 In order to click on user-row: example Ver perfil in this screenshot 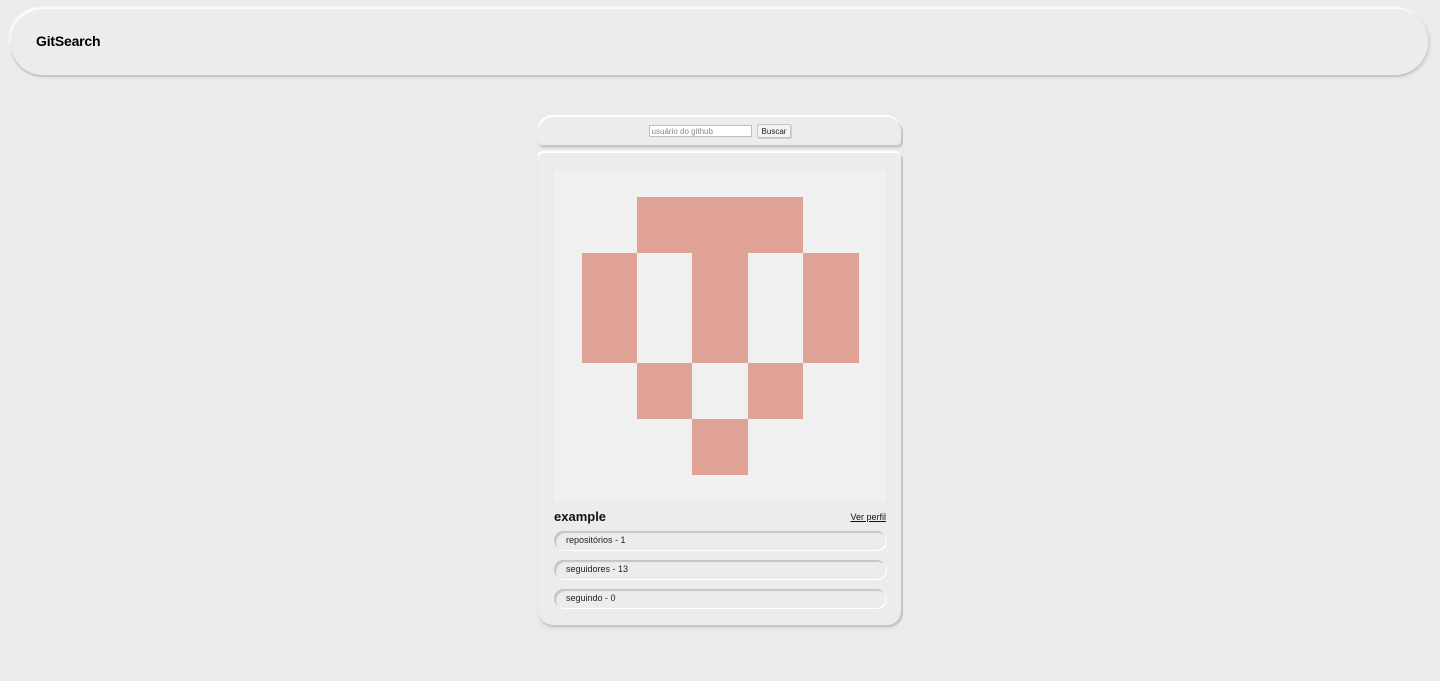, I will do `click(720, 518)`.